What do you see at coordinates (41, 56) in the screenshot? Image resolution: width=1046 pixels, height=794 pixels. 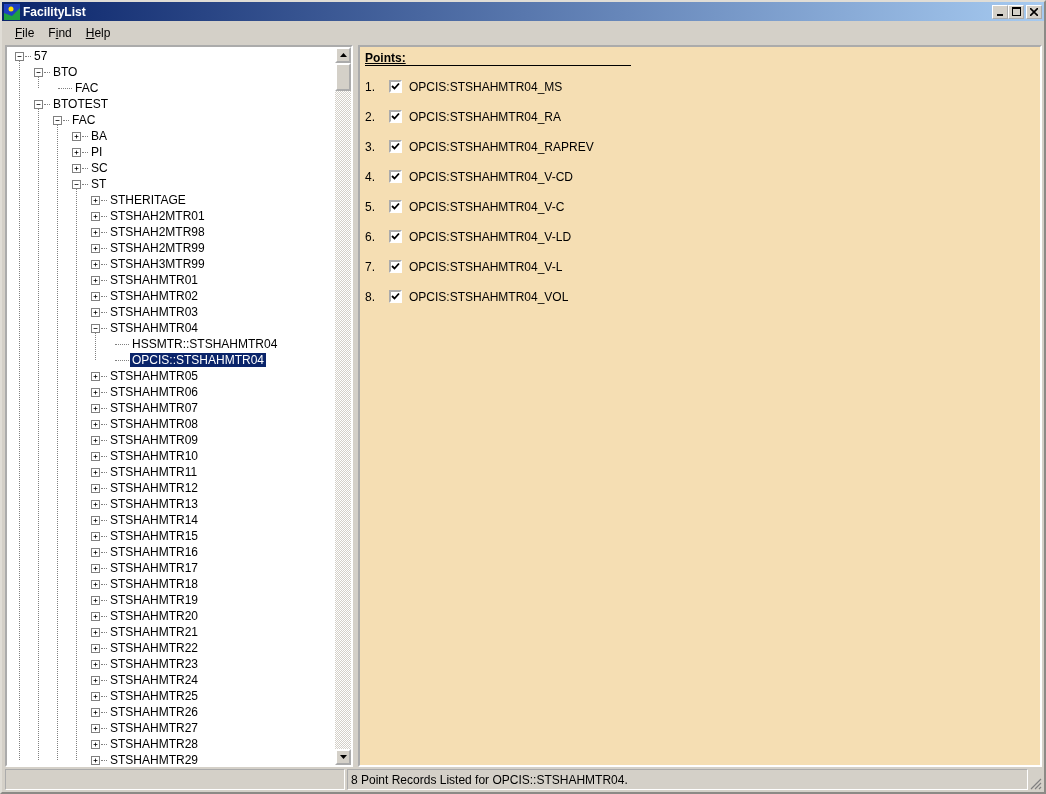 I see `tree-item: 57` at bounding box center [41, 56].